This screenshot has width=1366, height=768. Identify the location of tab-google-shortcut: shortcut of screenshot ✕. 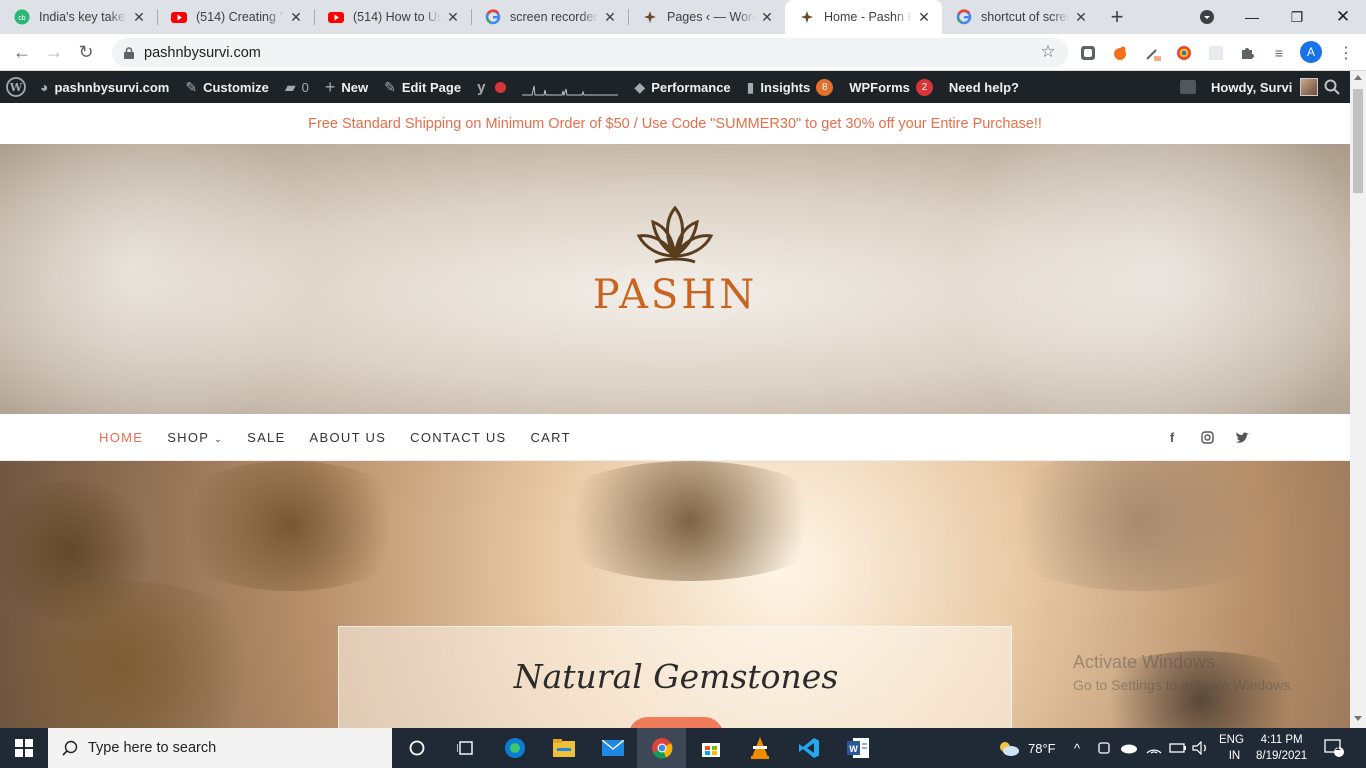
(1020, 17).